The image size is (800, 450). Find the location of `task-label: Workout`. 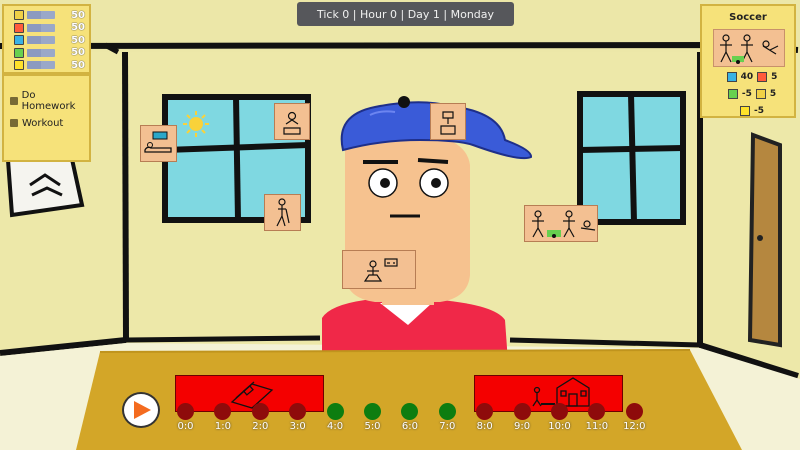

task-label: Workout is located at coordinates (43, 123).